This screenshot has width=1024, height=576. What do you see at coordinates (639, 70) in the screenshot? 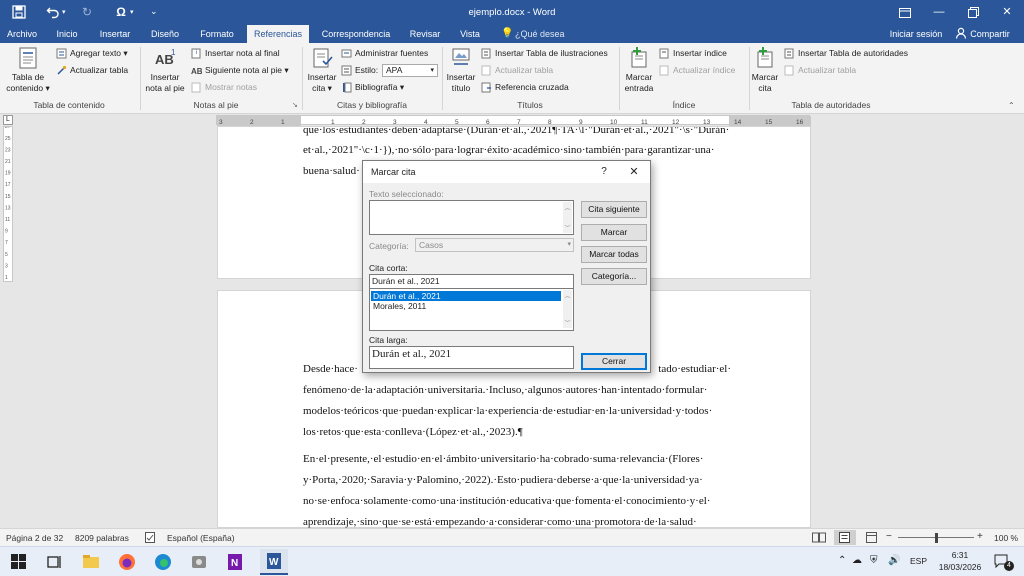
I see `mark-entry-button: Marcar entrada` at bounding box center [639, 70].